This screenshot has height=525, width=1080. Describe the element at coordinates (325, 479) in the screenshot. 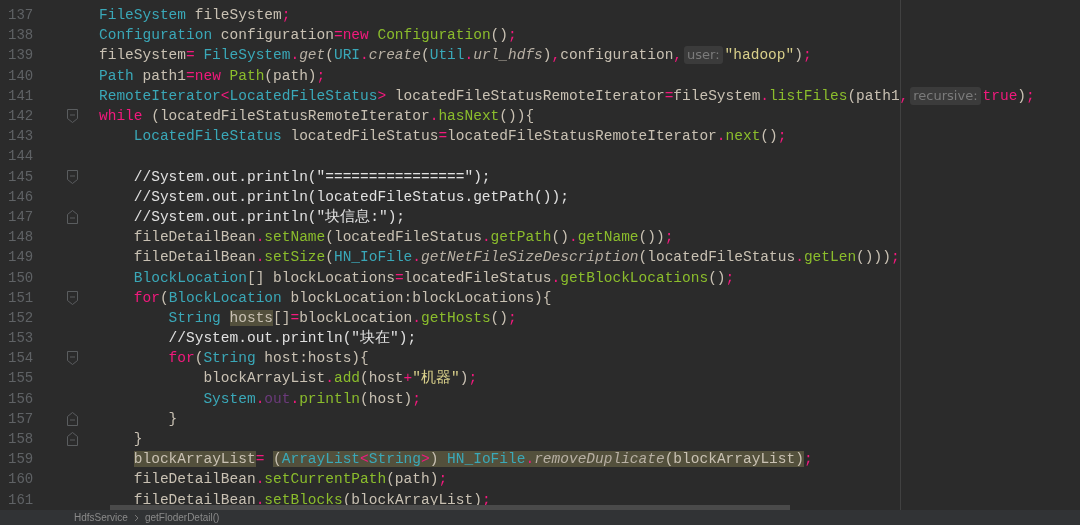

I see `code-token: setCurrentPath` at that location.